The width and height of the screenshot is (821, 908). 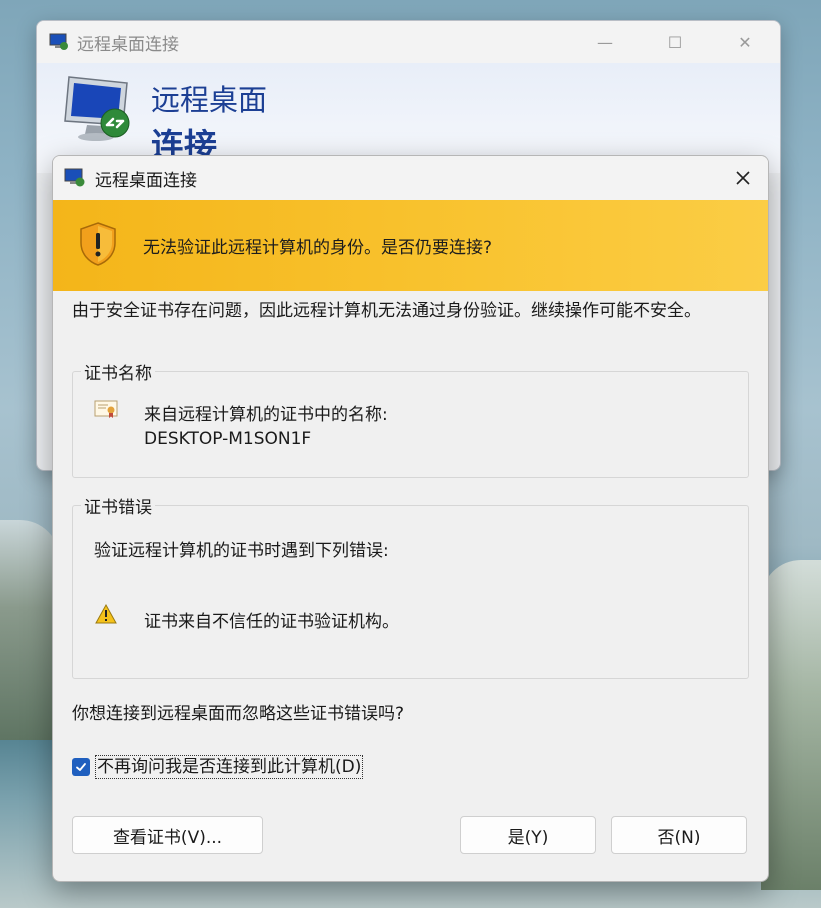 I want to click on background-window-title: 远程桌面连接, so click(x=128, y=44).